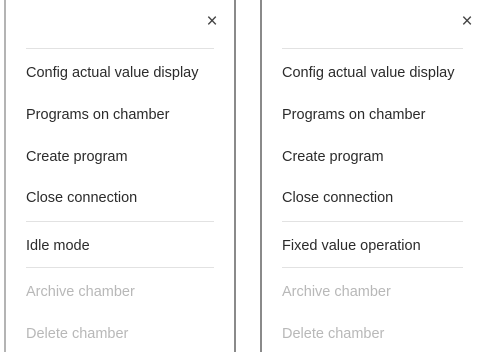 Image resolution: width=483 pixels, height=352 pixels. Describe the element at coordinates (58, 246) in the screenshot. I see `menu-item-idle-mode: Idle mode` at that location.